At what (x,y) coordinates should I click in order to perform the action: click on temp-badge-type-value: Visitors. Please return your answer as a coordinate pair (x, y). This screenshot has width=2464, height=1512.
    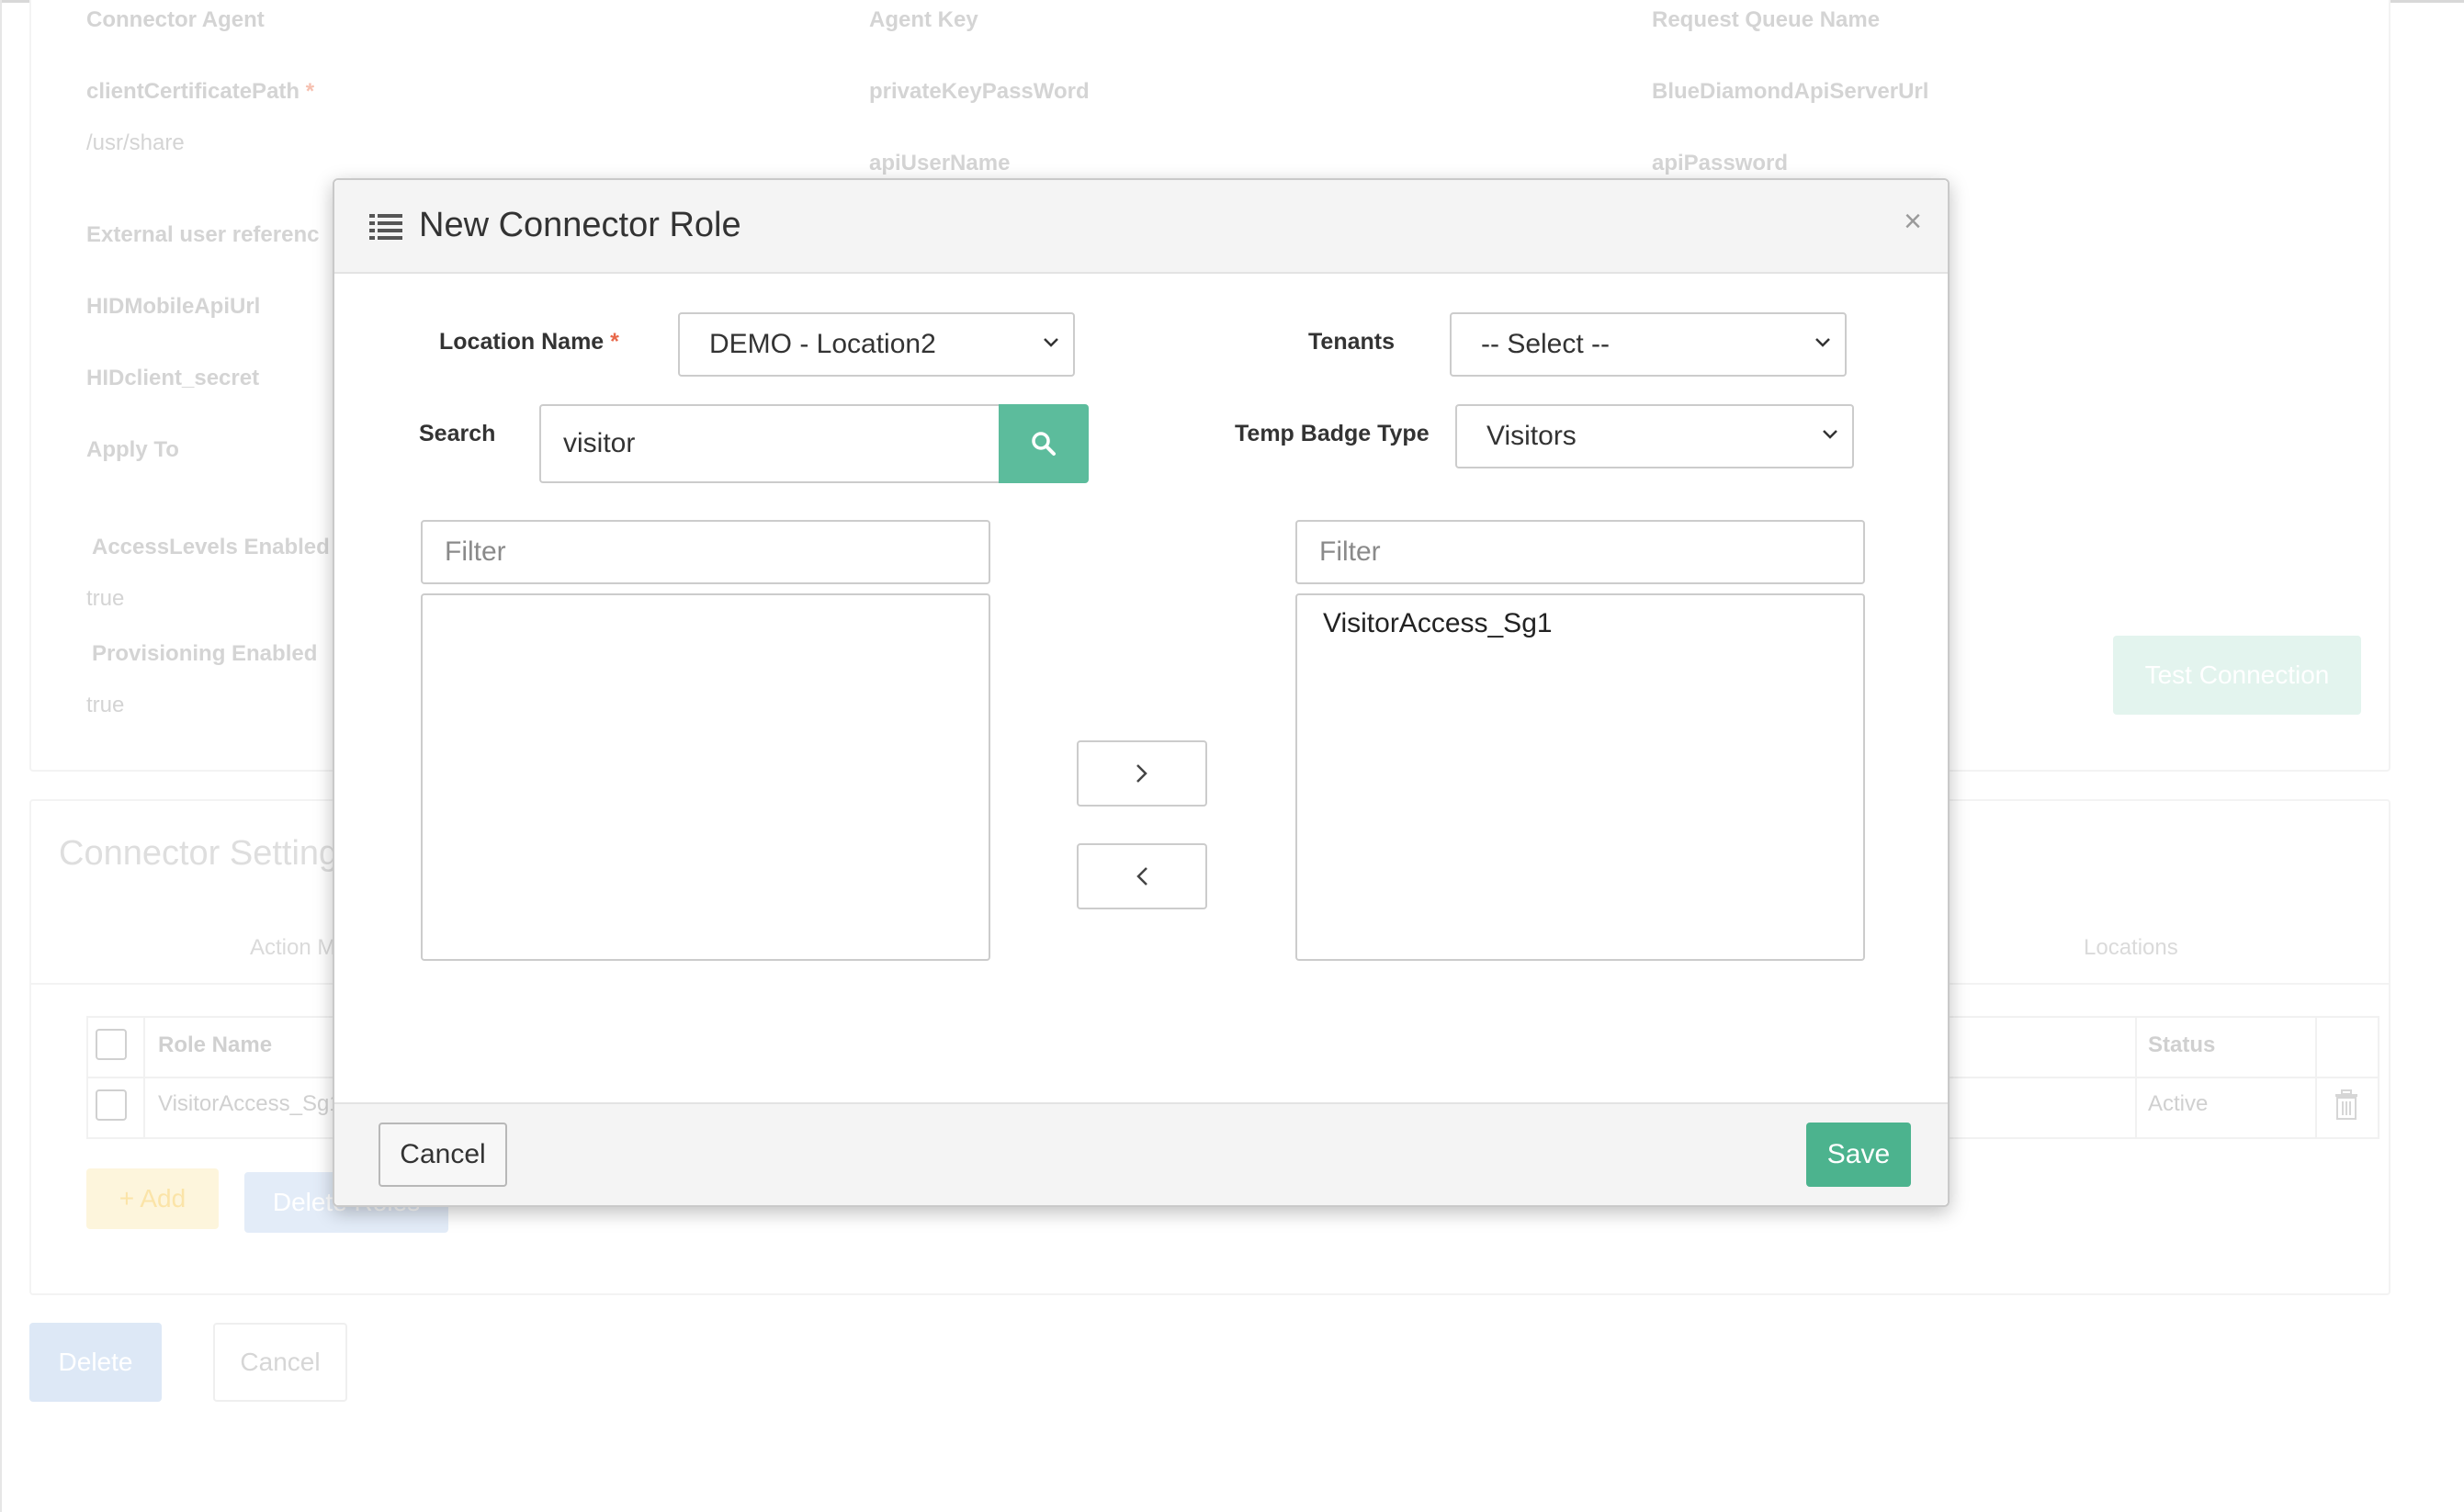
    Looking at the image, I should click on (1532, 436).